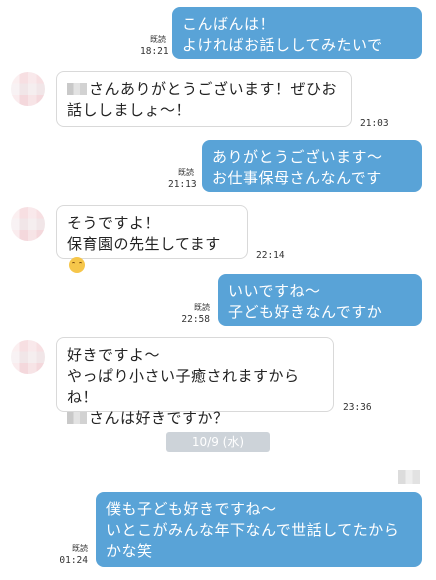 Image resolution: width=436 pixels, height=580 pixels. I want to click on message-time: 18:21, so click(154, 51).